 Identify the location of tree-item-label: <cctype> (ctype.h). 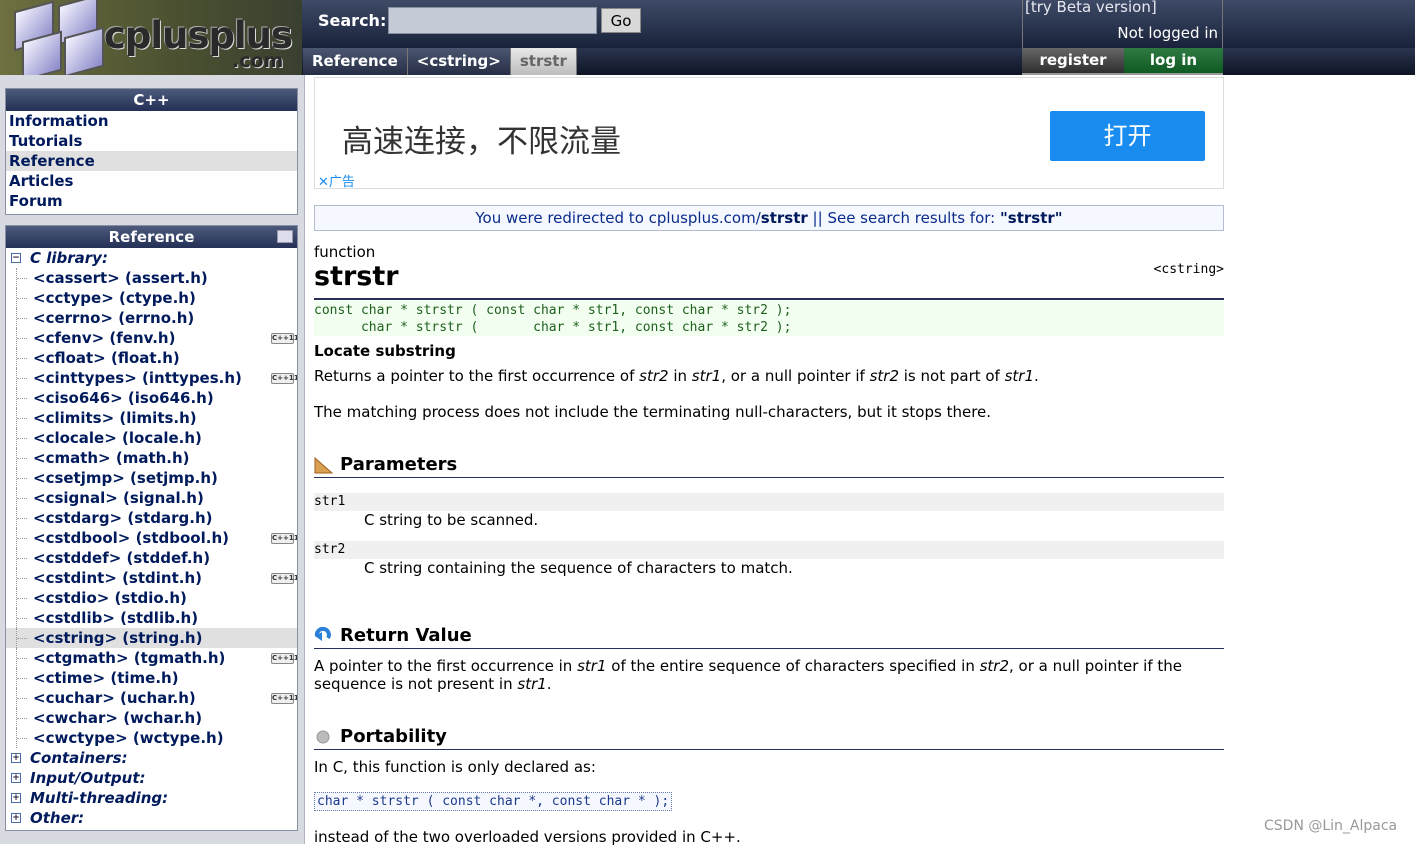
(114, 298).